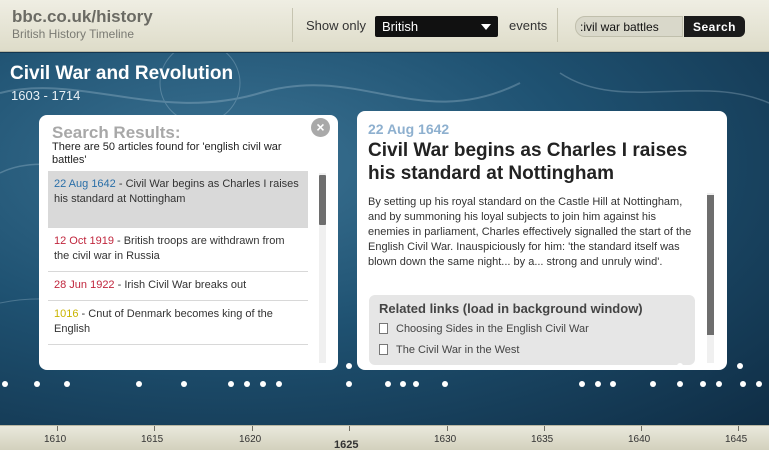  What do you see at coordinates (714, 26) in the screenshot?
I see `search-button: Search` at bounding box center [714, 26].